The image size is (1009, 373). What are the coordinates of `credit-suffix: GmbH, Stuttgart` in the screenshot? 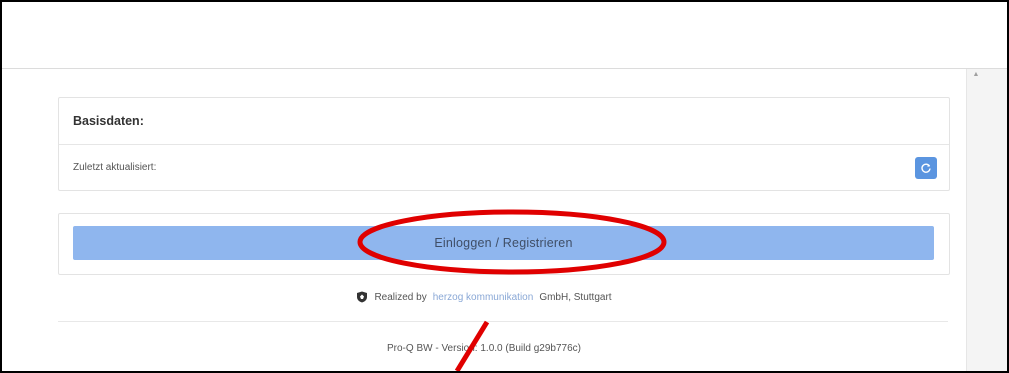 It's located at (575, 297).